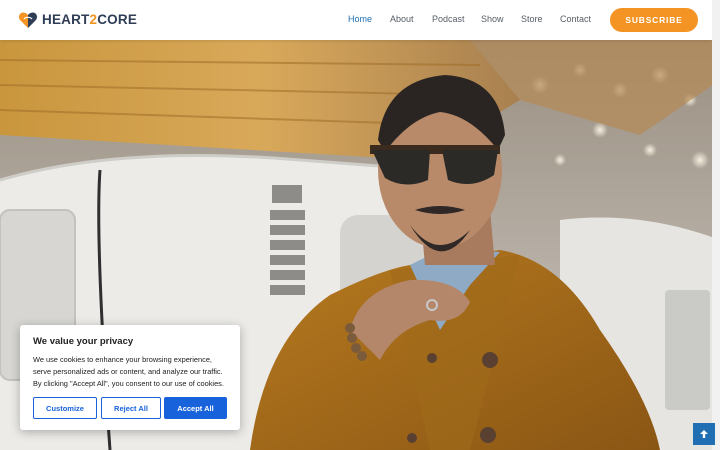  Describe the element at coordinates (532, 19) in the screenshot. I see `nav-store: Store` at that location.